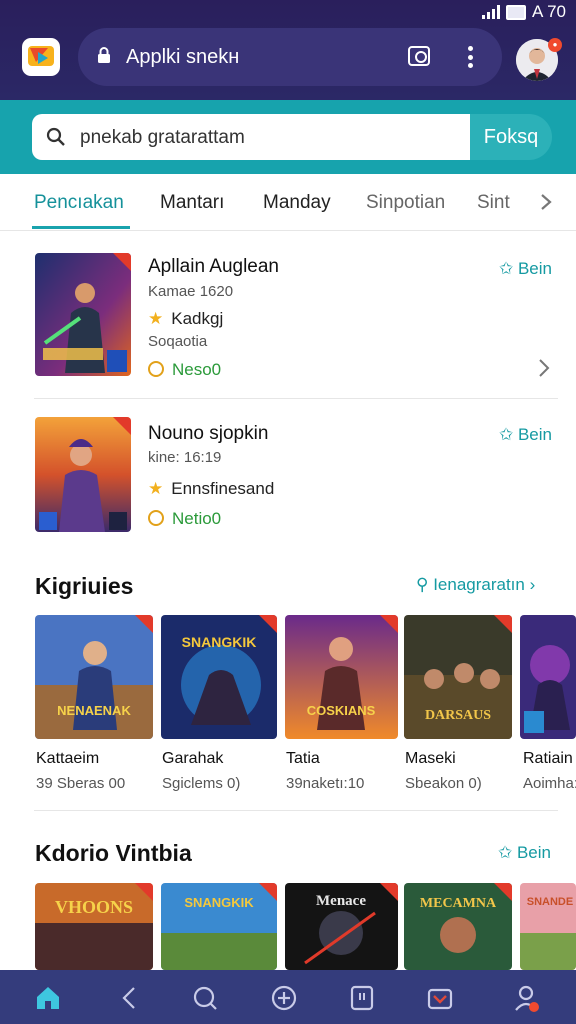 The width and height of the screenshot is (576, 1024). I want to click on svg-text: DARSAUS, so click(458, 715).